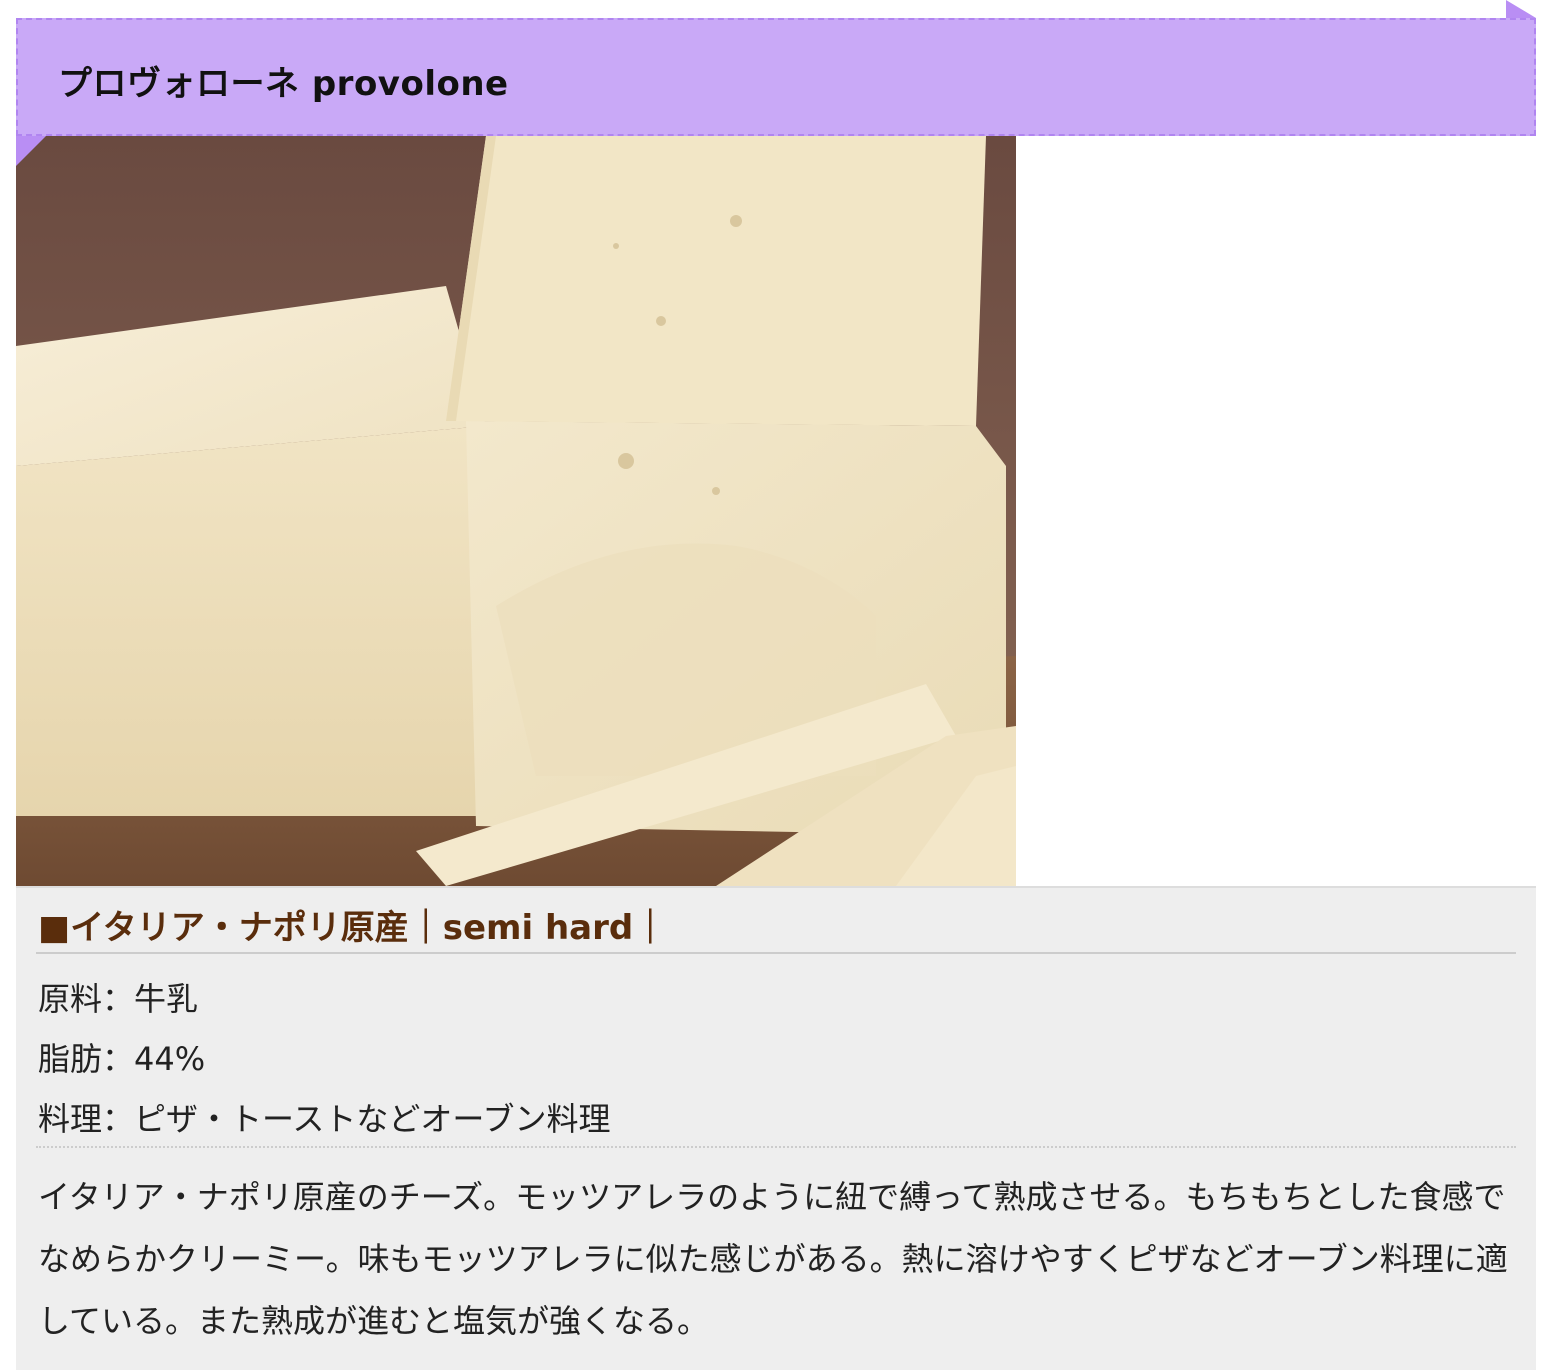 Image resolution: width=1542 pixels, height=1370 pixels. What do you see at coordinates (1521, 9) in the screenshot?
I see `ribbon-fold-corner` at bounding box center [1521, 9].